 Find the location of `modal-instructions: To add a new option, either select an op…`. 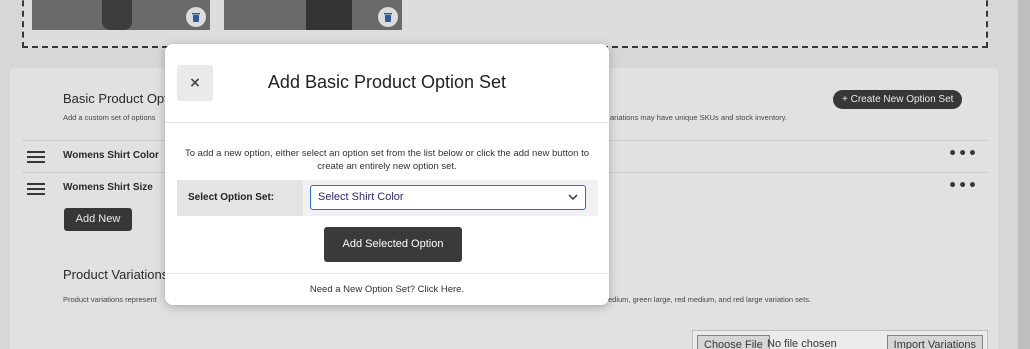

modal-instructions: To add a new option, either select an op… is located at coordinates (387, 160).